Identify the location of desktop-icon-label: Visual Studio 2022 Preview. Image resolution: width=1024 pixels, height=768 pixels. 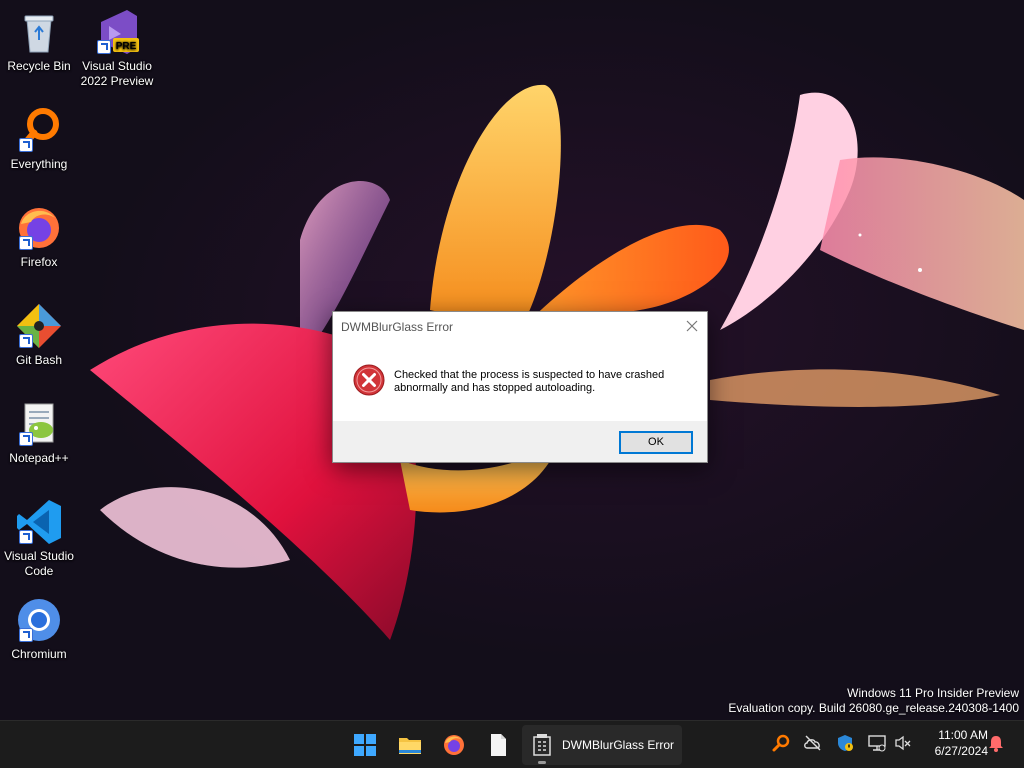
(117, 73).